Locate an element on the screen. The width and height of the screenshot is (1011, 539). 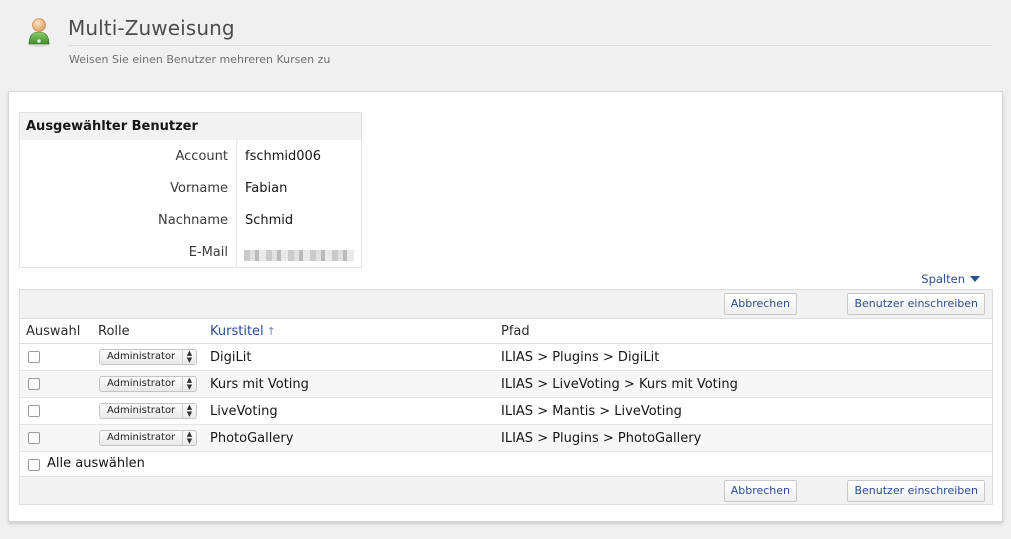
lastname-label: Nachname is located at coordinates (193, 220).